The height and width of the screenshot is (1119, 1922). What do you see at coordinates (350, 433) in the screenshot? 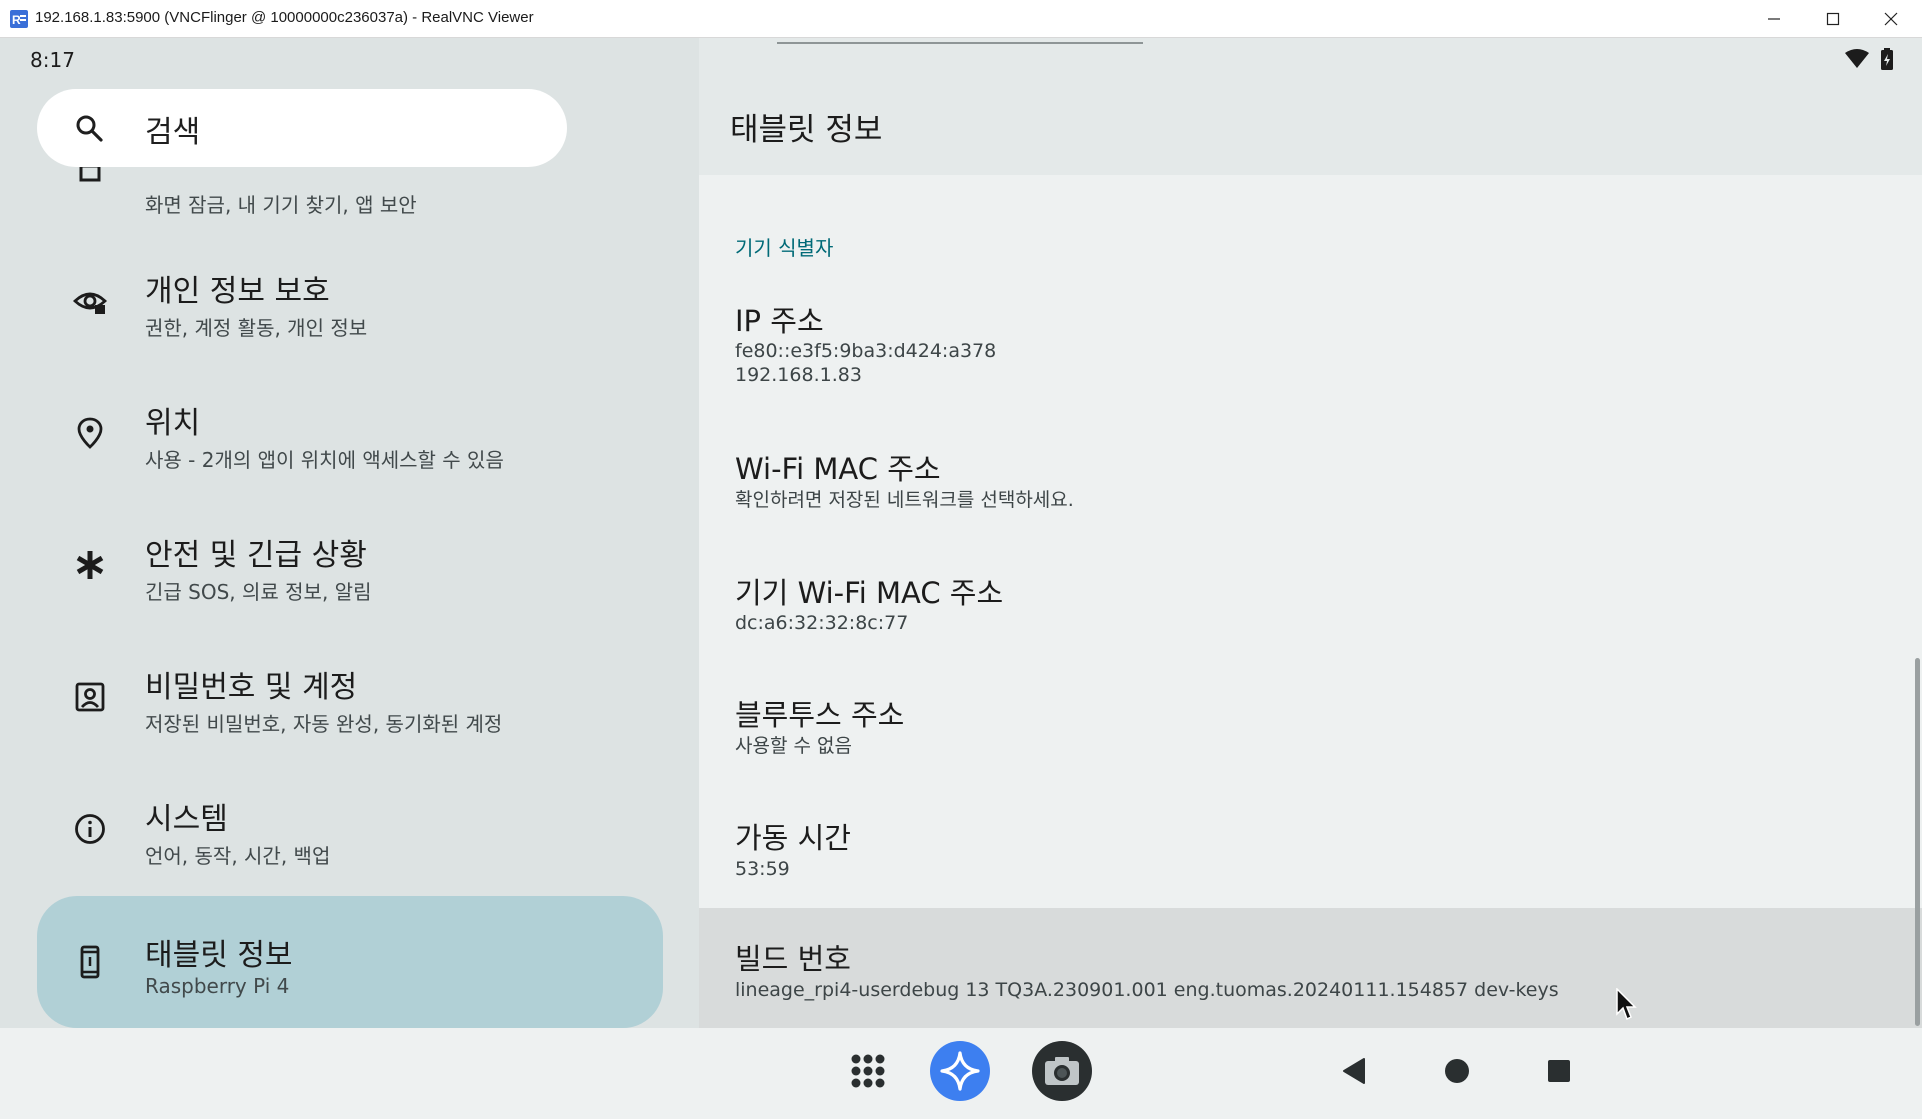
I see `sidebar-item-location: 위치 사용 - 2개의 앱이 위치에 액세스할 수 있음` at bounding box center [350, 433].